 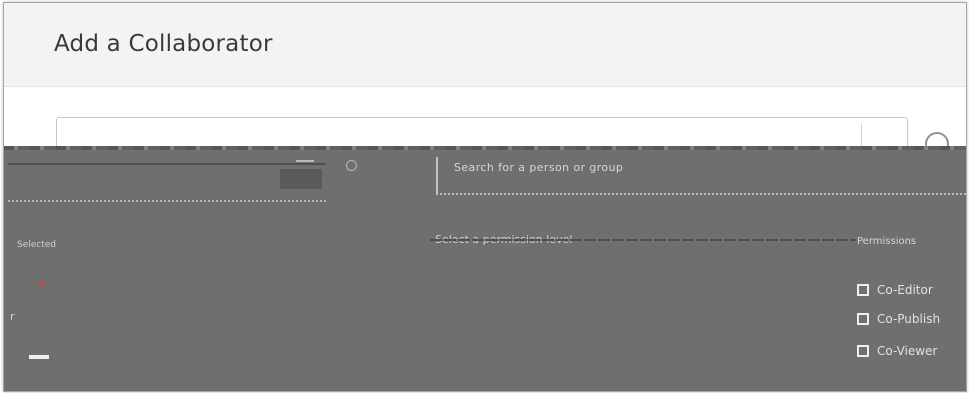 I want to click on permissions-label: Permissions, so click(x=887, y=241).